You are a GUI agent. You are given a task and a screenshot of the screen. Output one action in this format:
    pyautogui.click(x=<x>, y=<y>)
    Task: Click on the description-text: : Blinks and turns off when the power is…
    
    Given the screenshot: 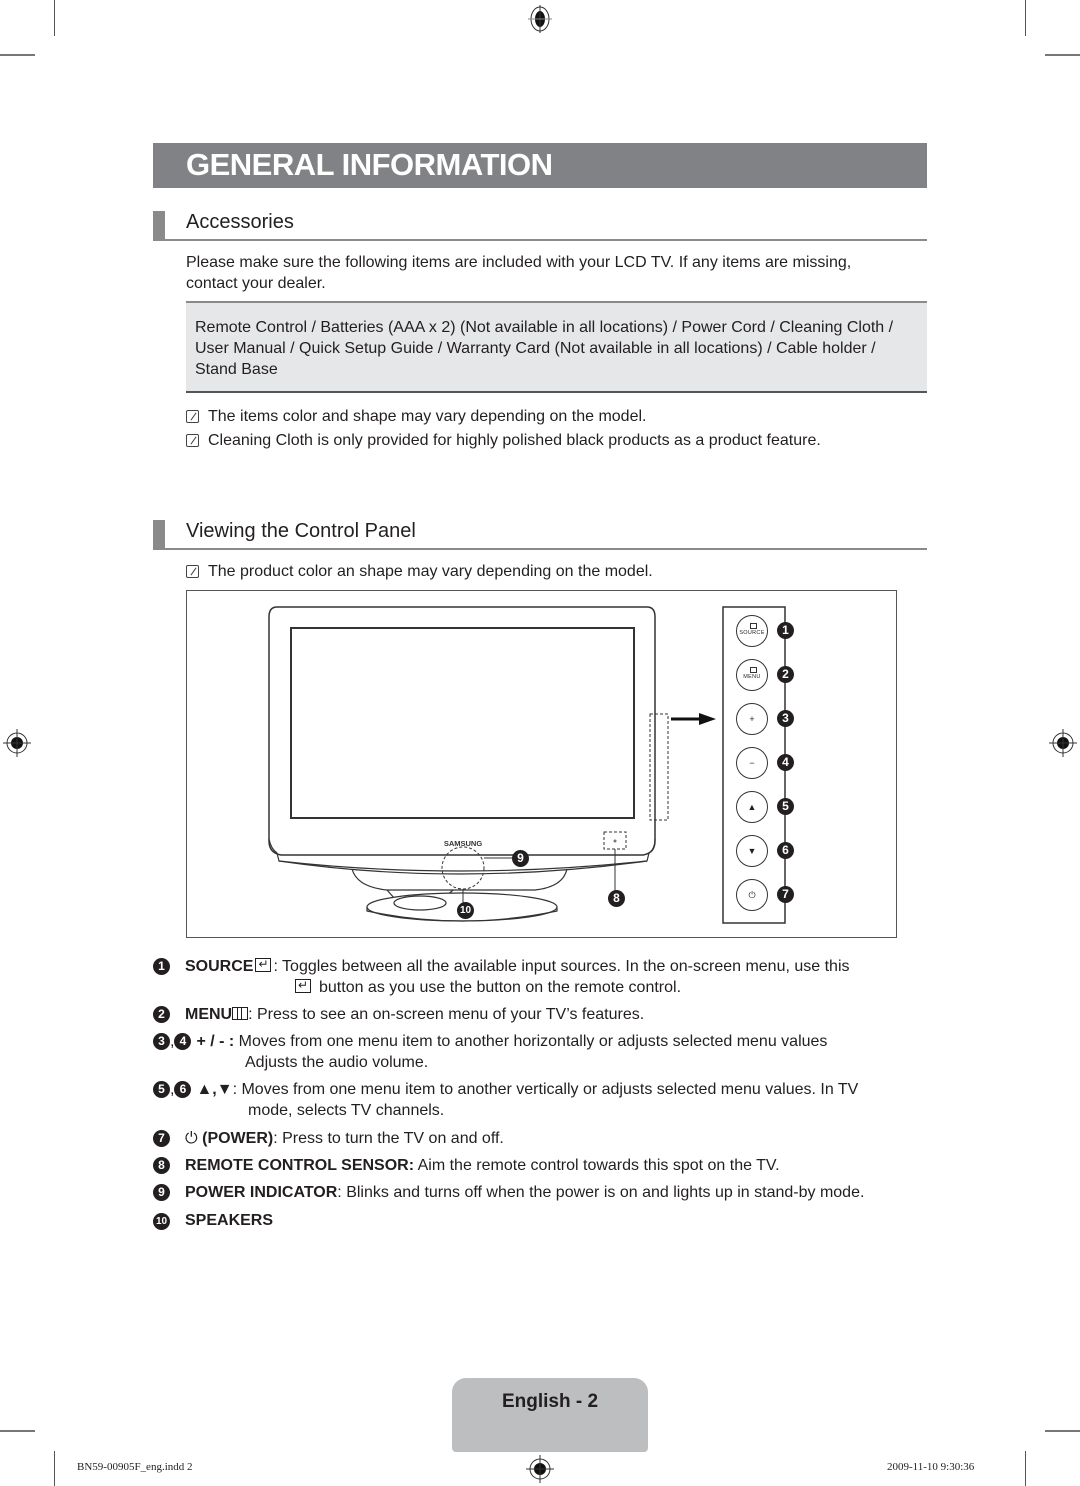 What is the action you would take?
    pyautogui.click(x=601, y=1192)
    